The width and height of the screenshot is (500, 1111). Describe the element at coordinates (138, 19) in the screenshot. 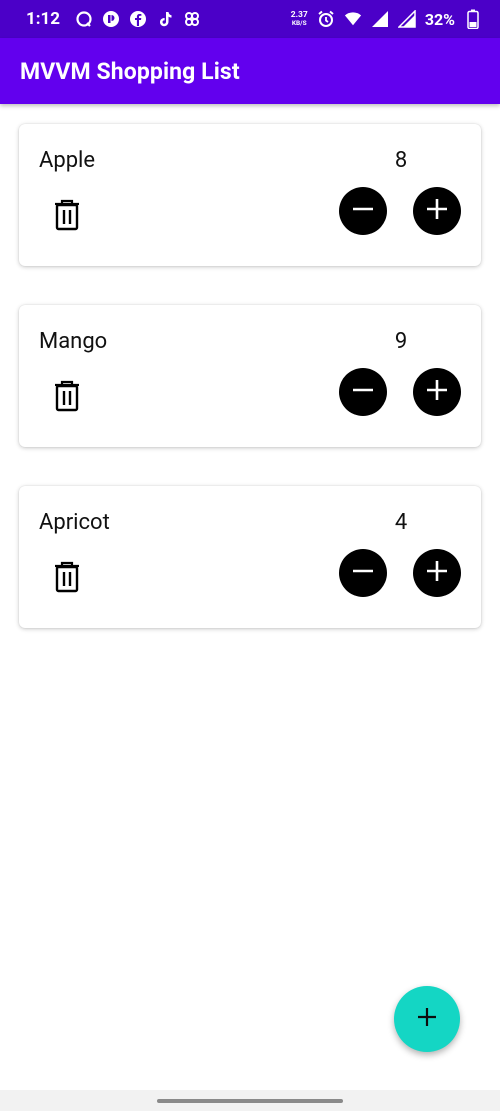

I see `facebook-icon` at that location.